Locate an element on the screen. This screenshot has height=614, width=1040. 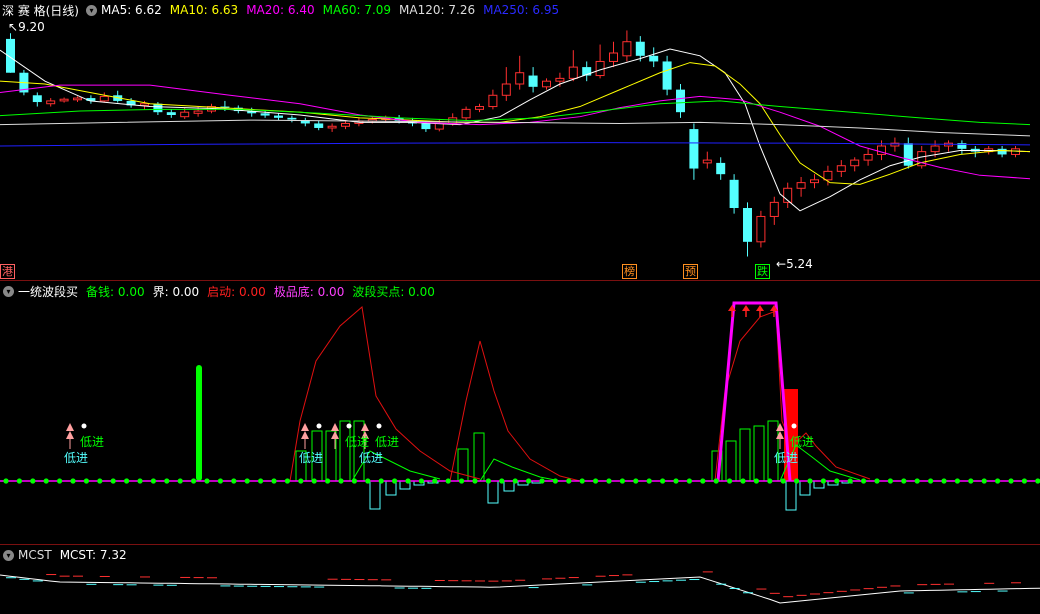
up-arrow-icon is located at coordinates (760, 311).